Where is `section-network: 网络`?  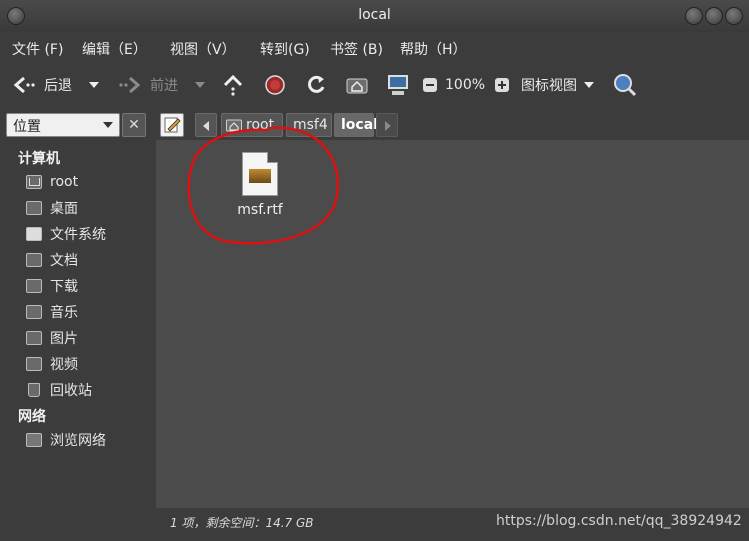
section-network: 网络 is located at coordinates (32, 417).